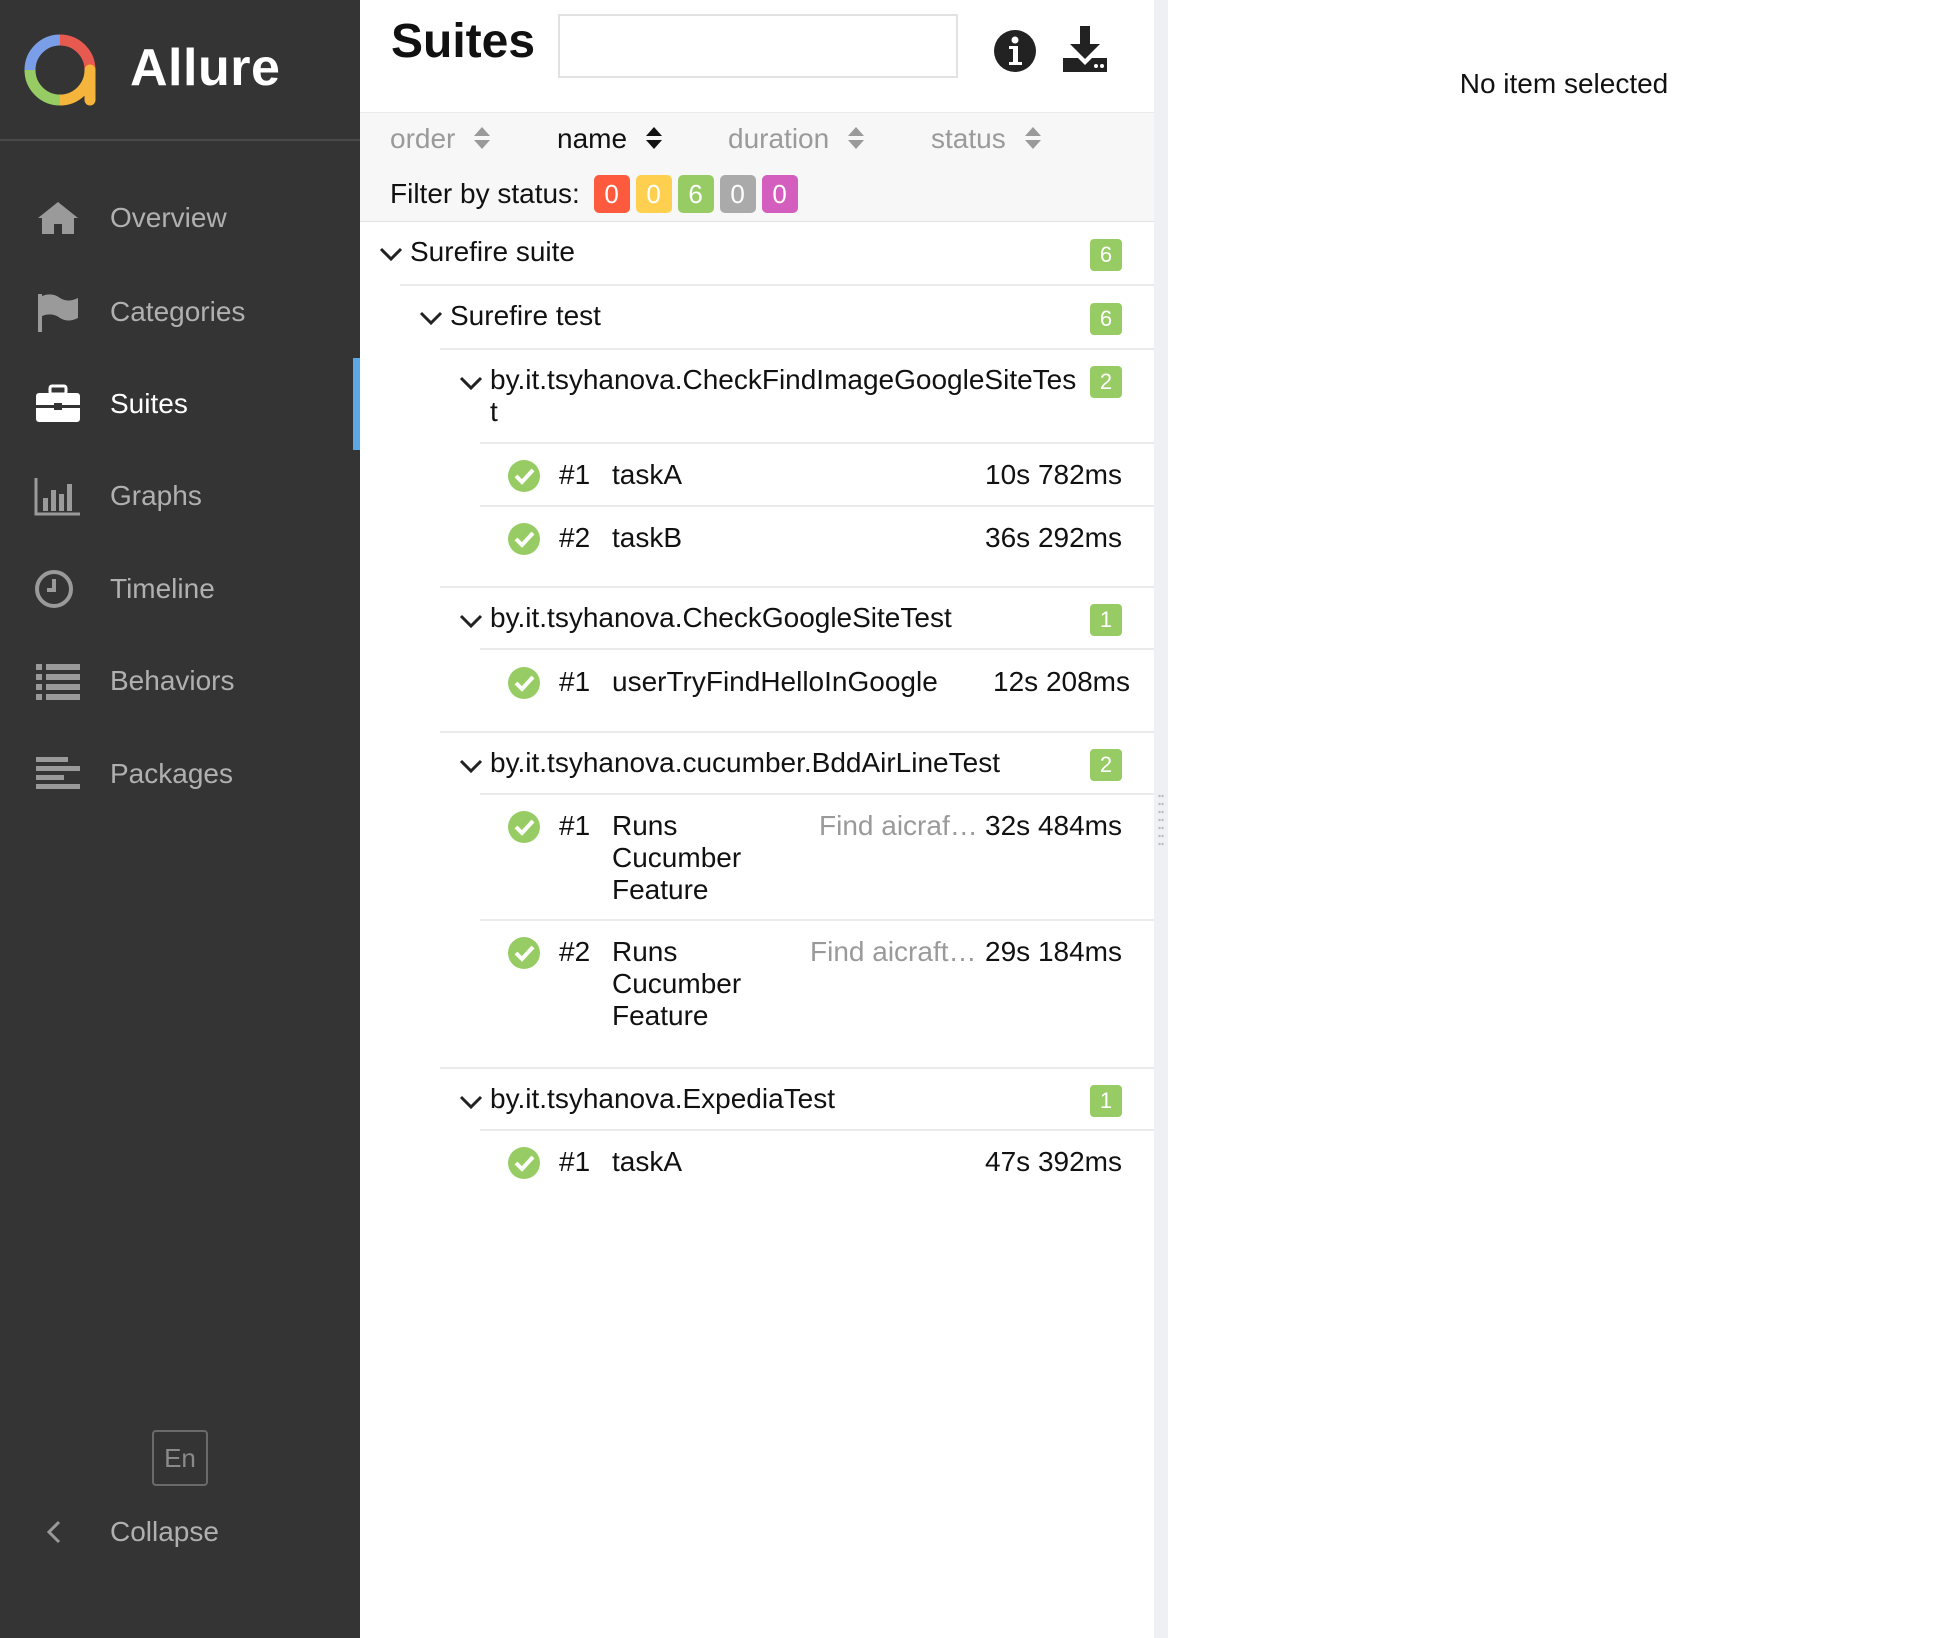 The image size is (1960, 1638). Describe the element at coordinates (757, 1163) in the screenshot. I see `test-case-row: #1 taskA 47s 392ms` at that location.